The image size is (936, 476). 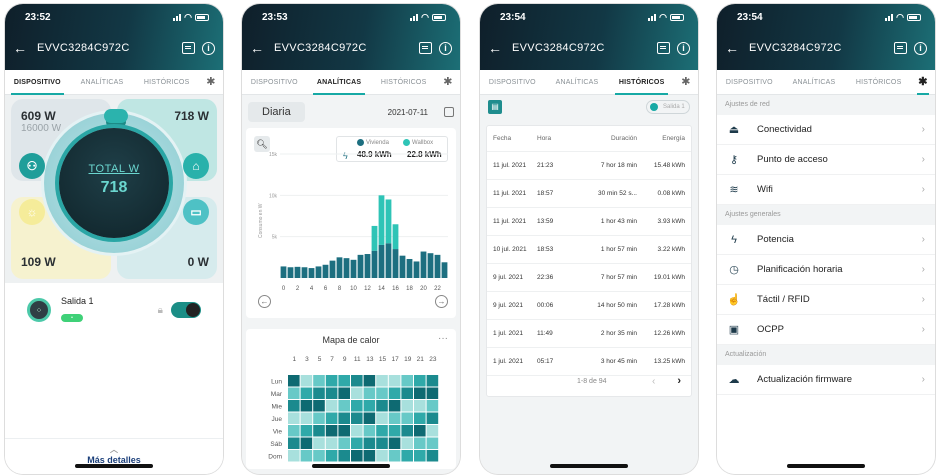 What do you see at coordinates (805, 379) in the screenshot?
I see `setting-label: Actualización firmware` at bounding box center [805, 379].